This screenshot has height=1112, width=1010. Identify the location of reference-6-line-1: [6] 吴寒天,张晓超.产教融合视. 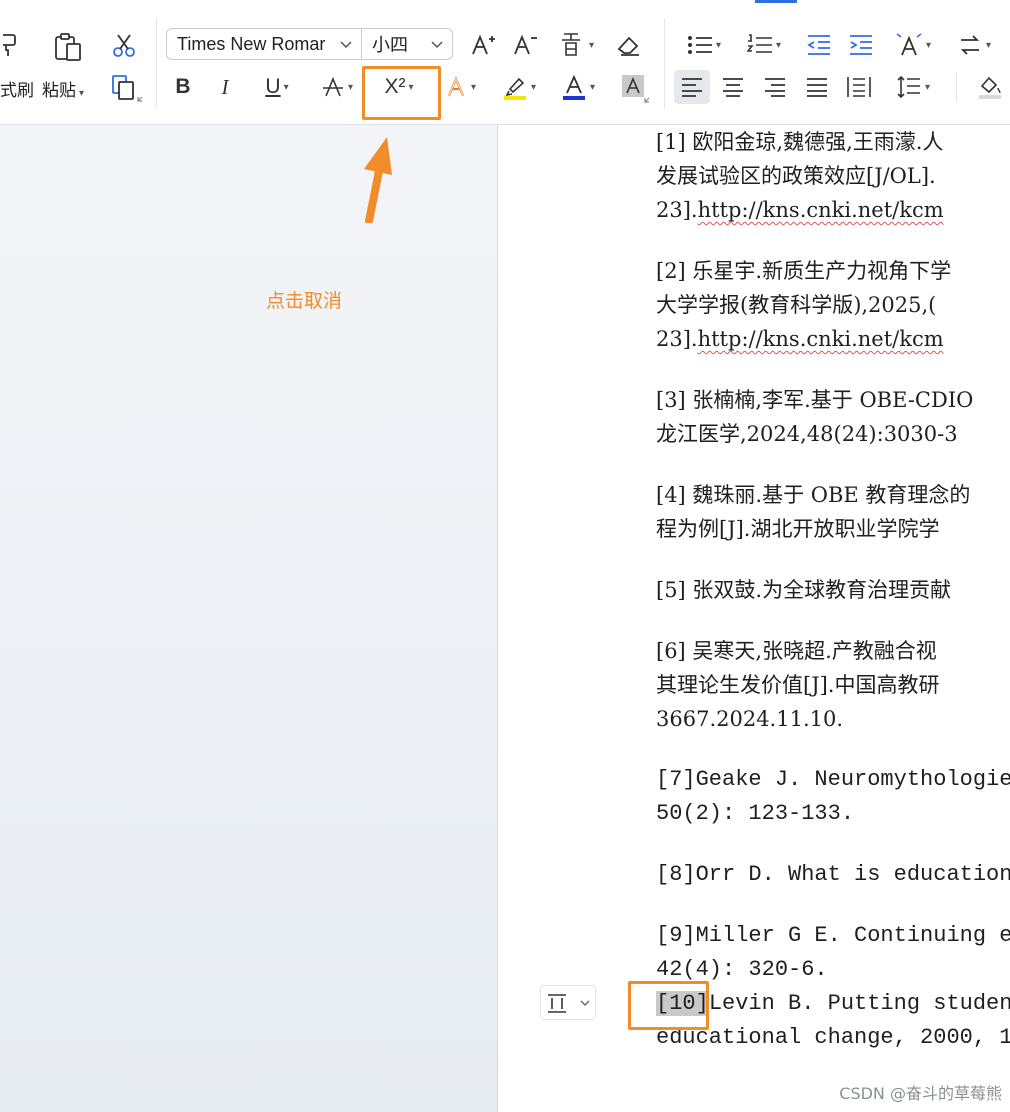
(796, 651).